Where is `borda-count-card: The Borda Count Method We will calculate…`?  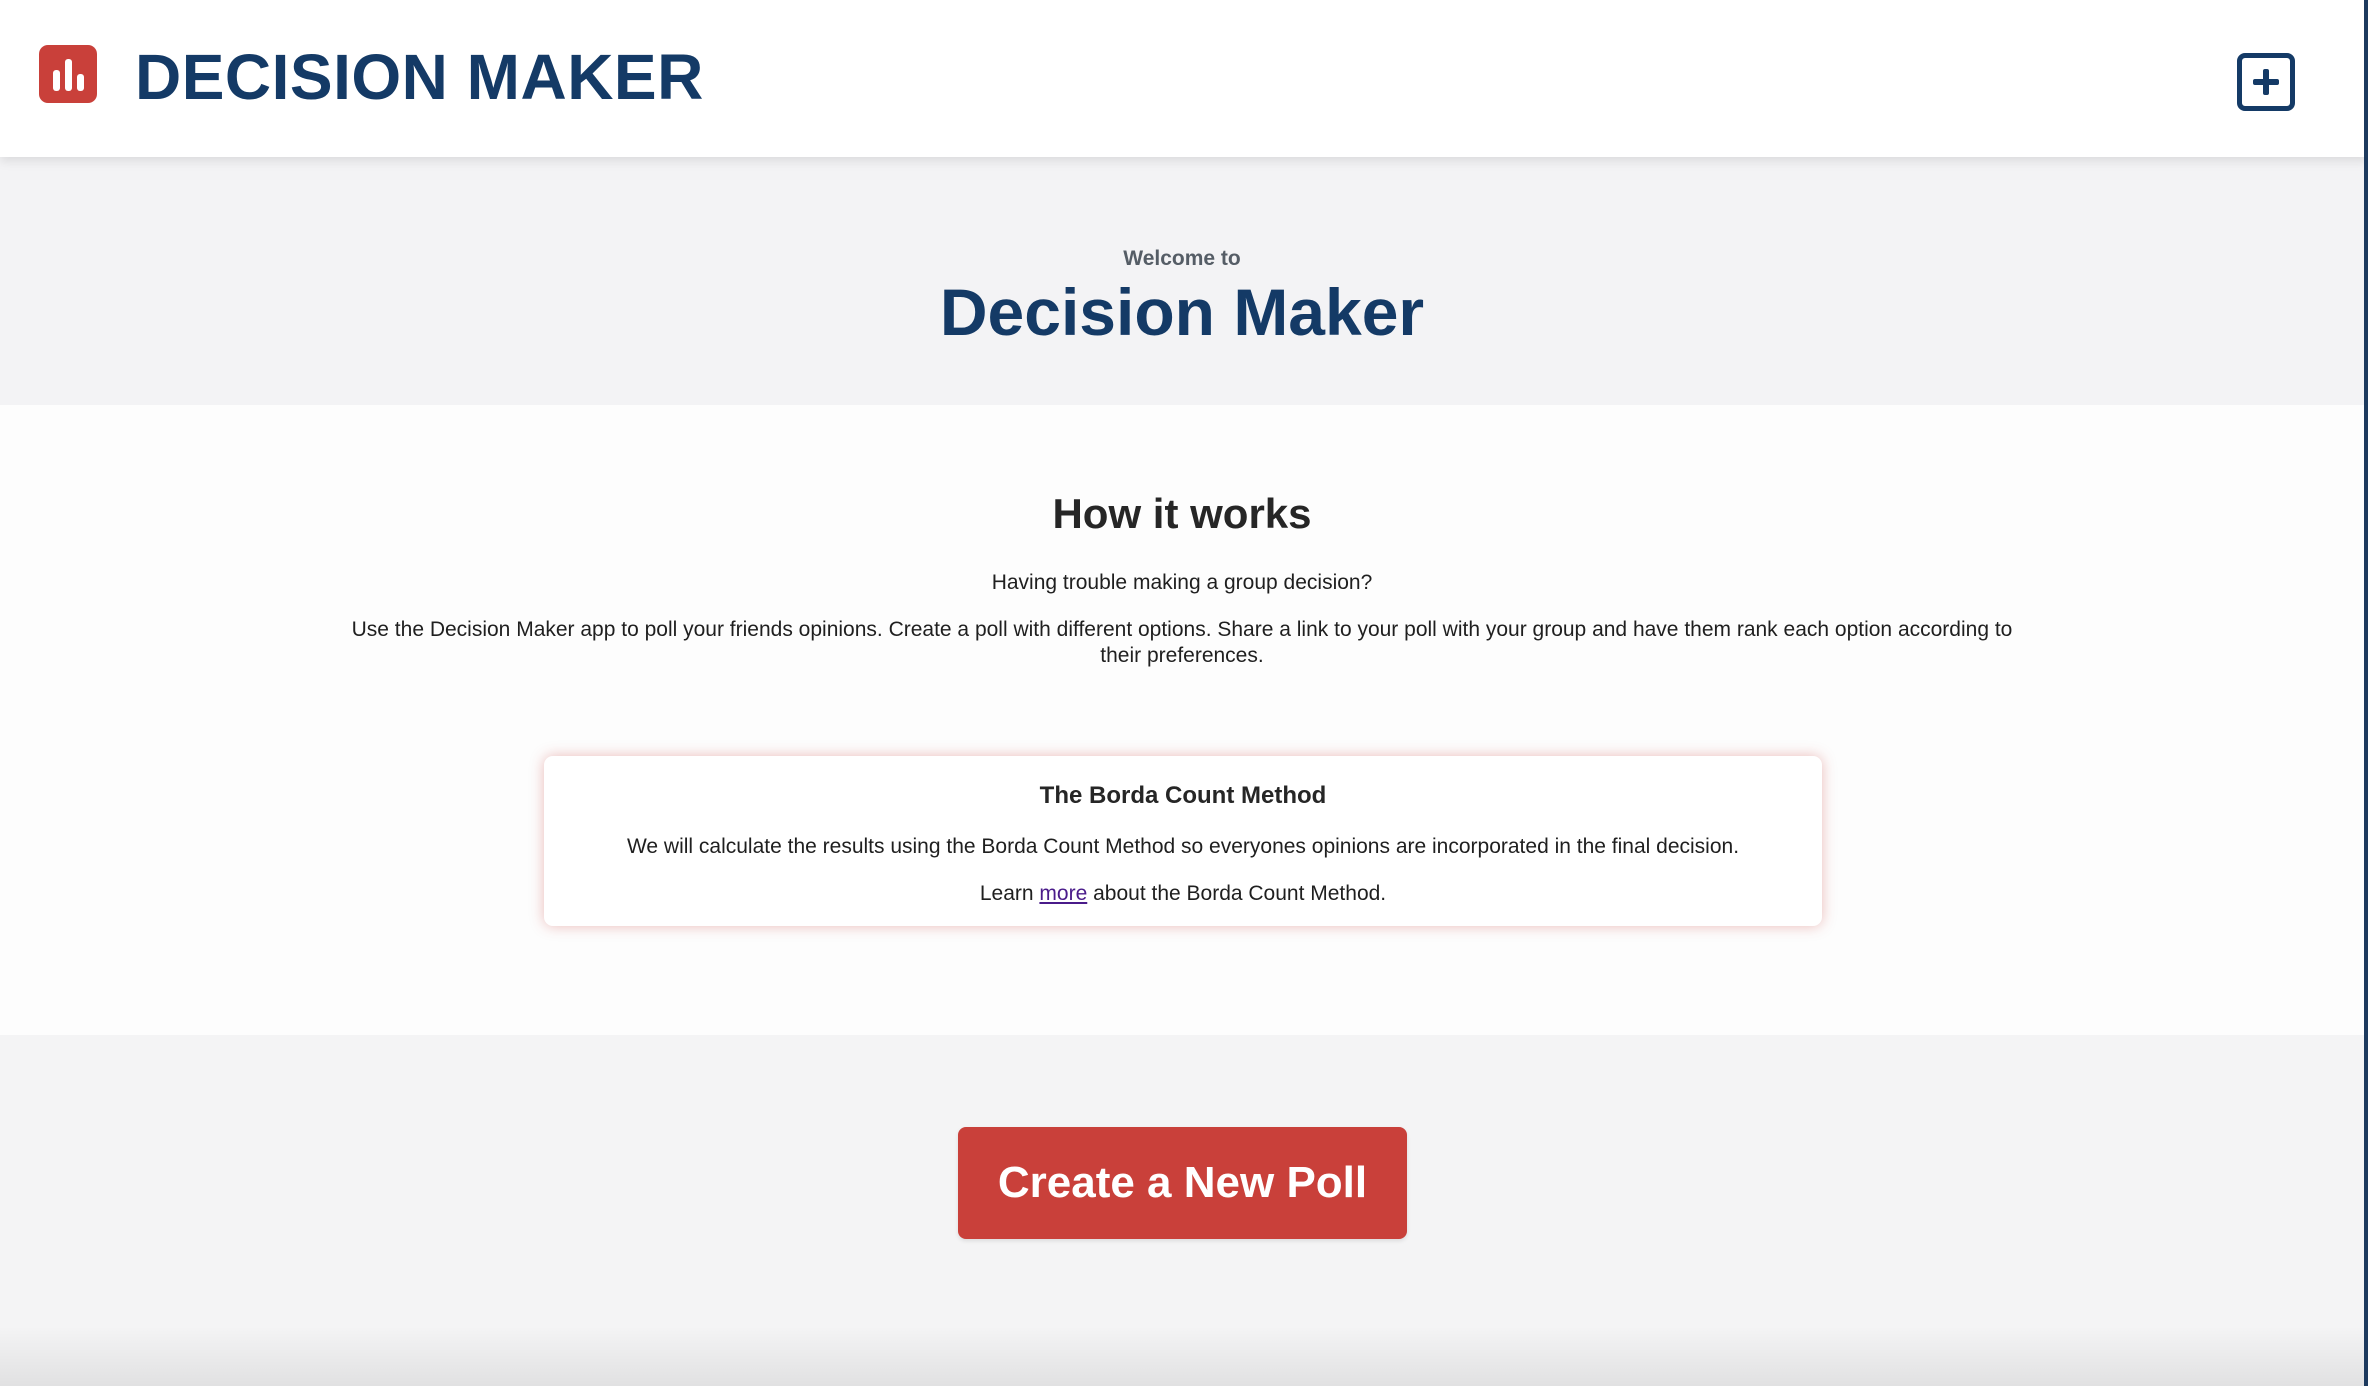 borda-count-card: The Borda Count Method We will calculate… is located at coordinates (1183, 841).